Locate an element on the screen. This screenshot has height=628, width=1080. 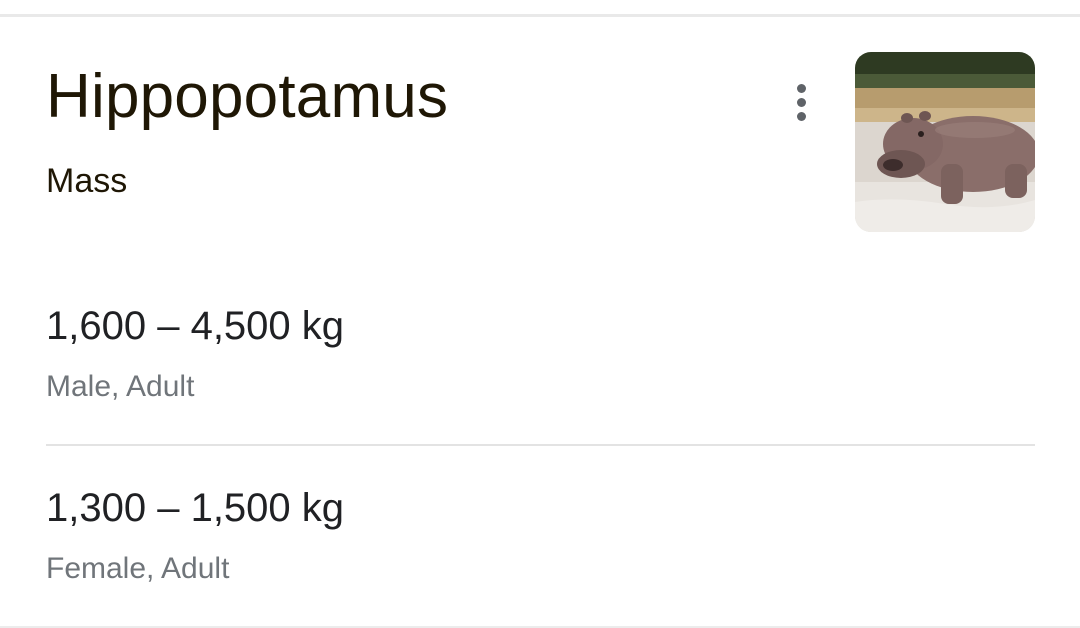
top-divider is located at coordinates (540, 8).